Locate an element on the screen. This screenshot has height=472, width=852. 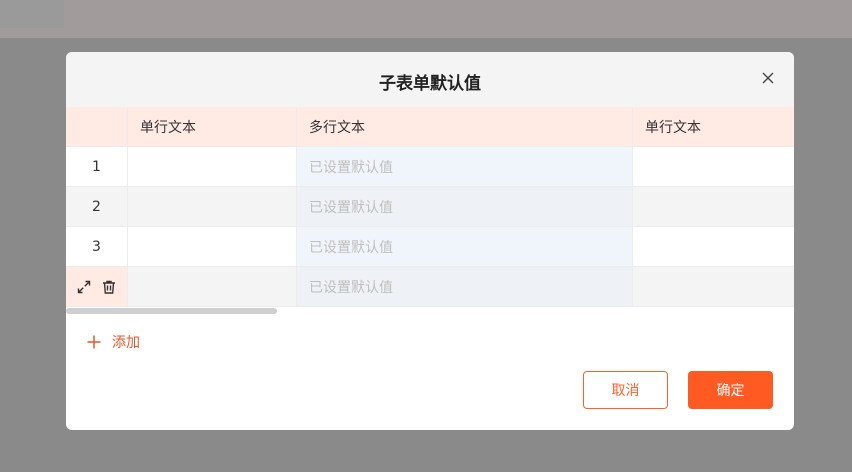
row-actions is located at coordinates (97, 287).